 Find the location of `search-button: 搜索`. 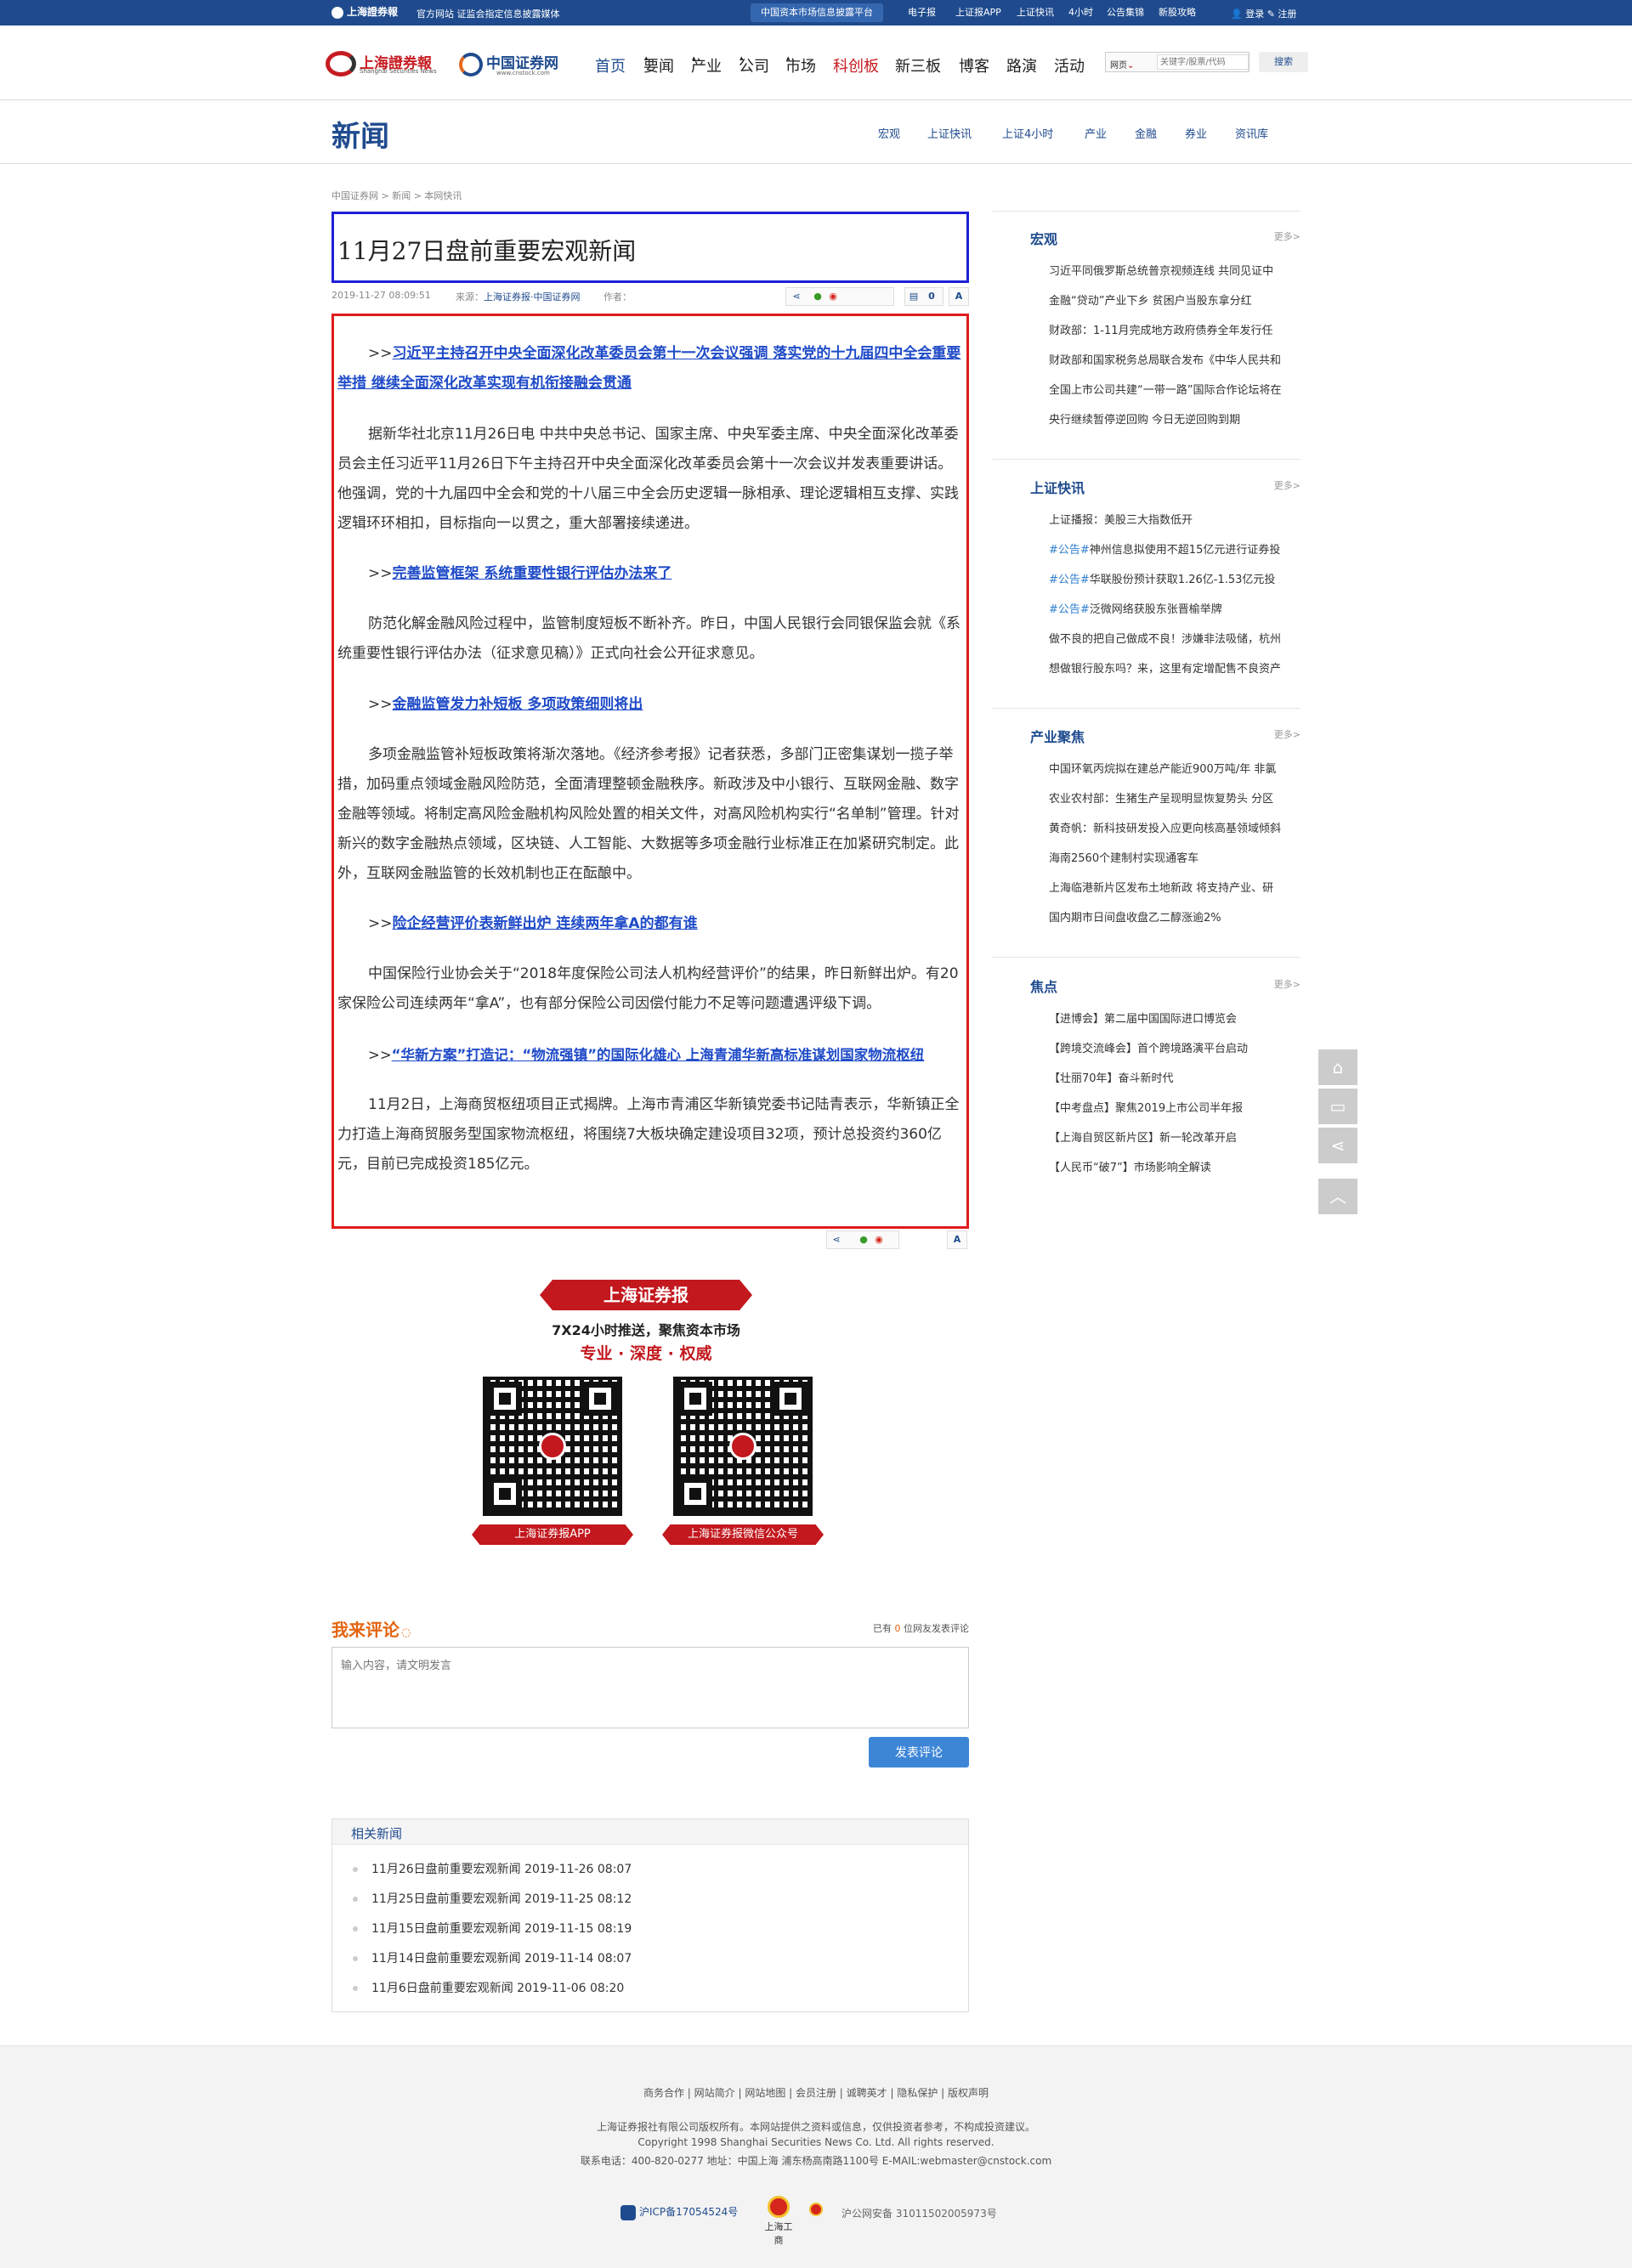

search-button: 搜索 is located at coordinates (1283, 62).